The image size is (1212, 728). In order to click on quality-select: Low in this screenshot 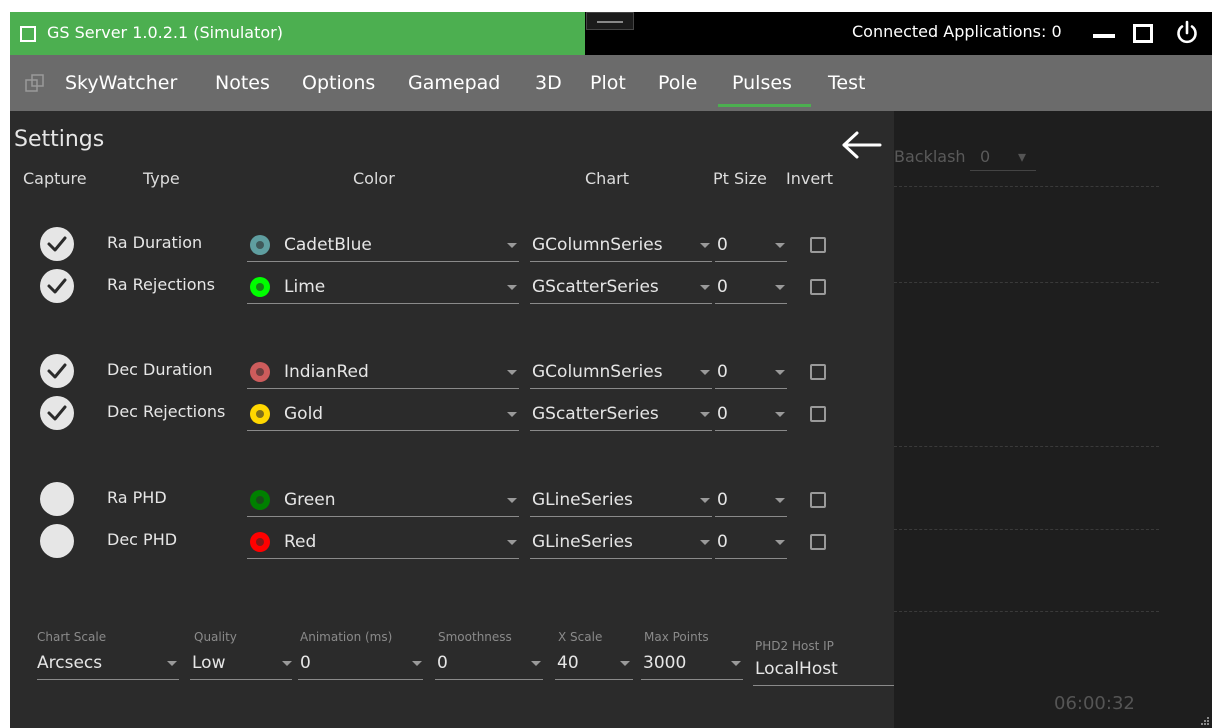, I will do `click(241, 664)`.